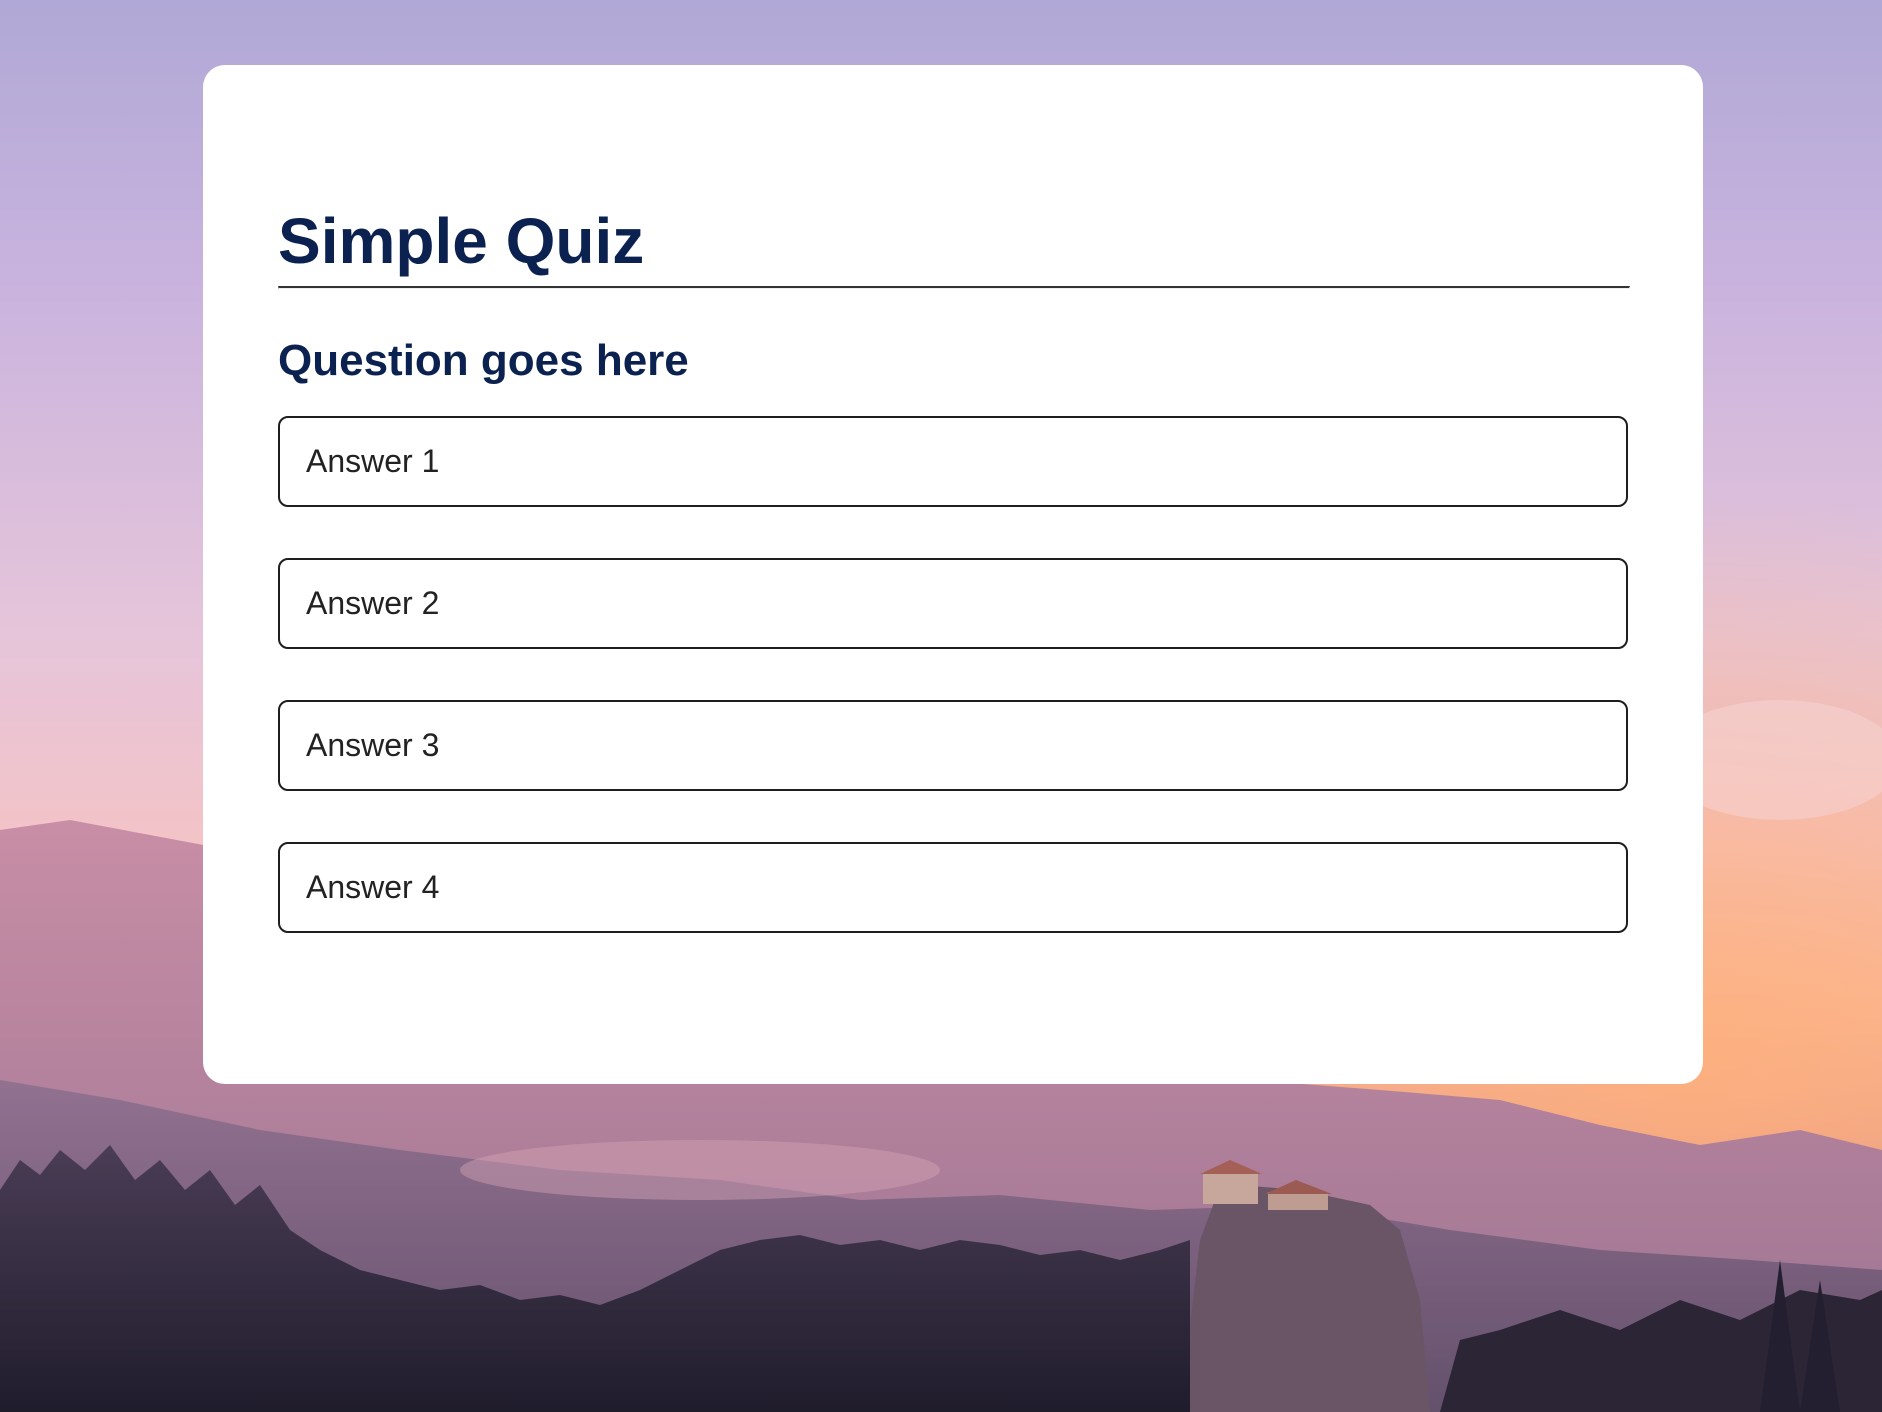 The image size is (1882, 1412). I want to click on answer-button-4: Answer 4, so click(953, 887).